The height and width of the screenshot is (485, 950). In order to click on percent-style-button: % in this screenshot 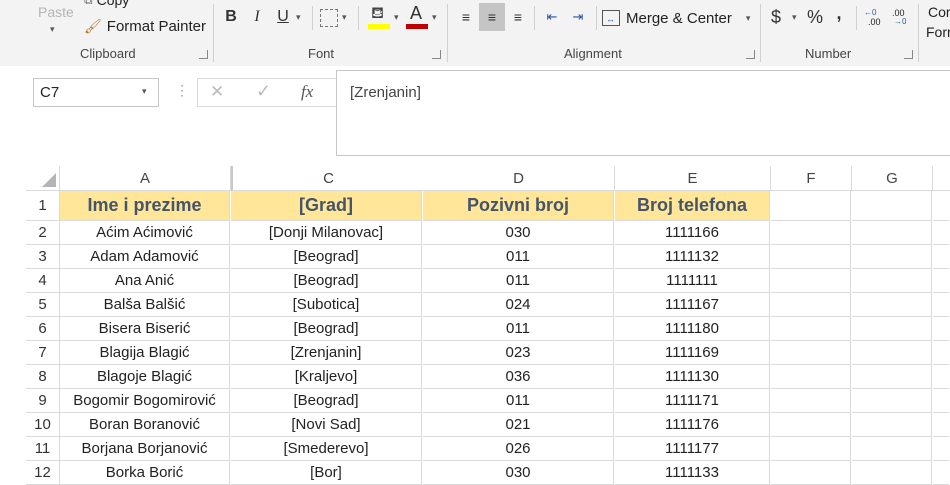, I will do `click(815, 17)`.